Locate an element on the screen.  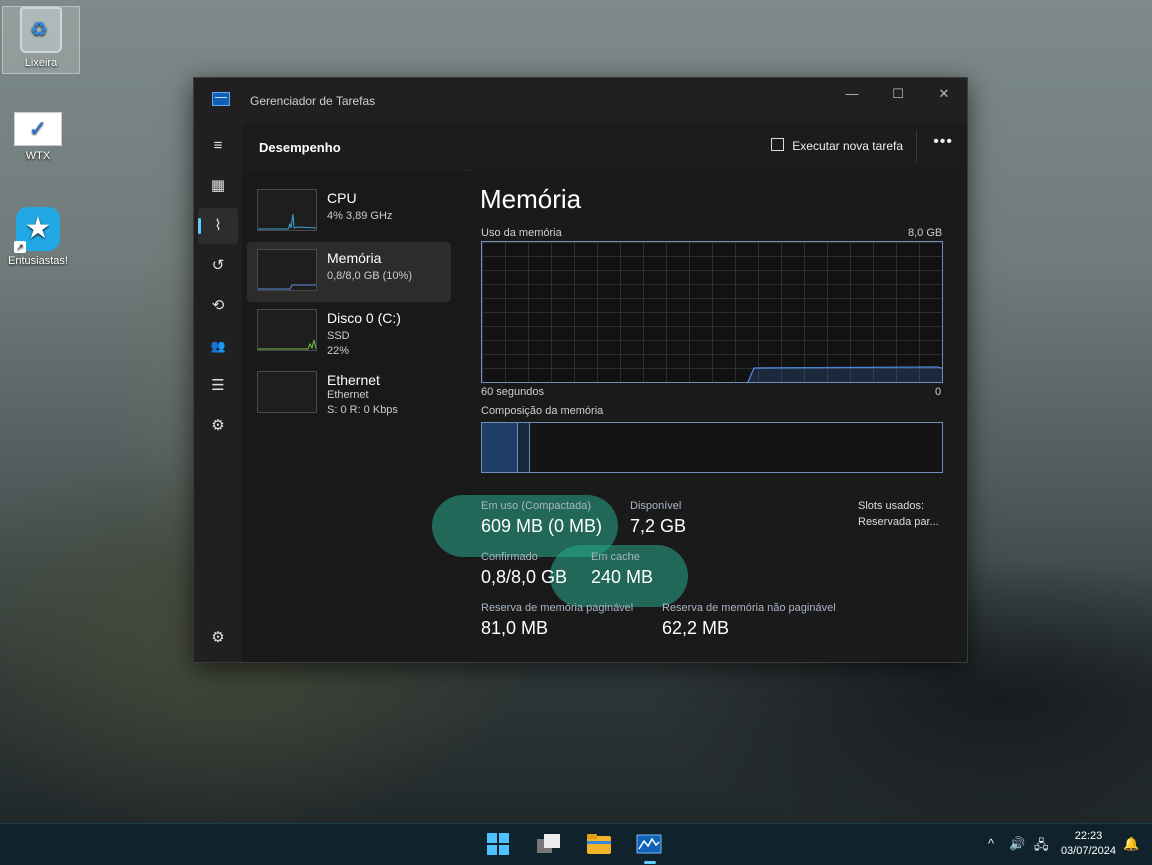
page-title: Desempenho is located at coordinates (300, 147).